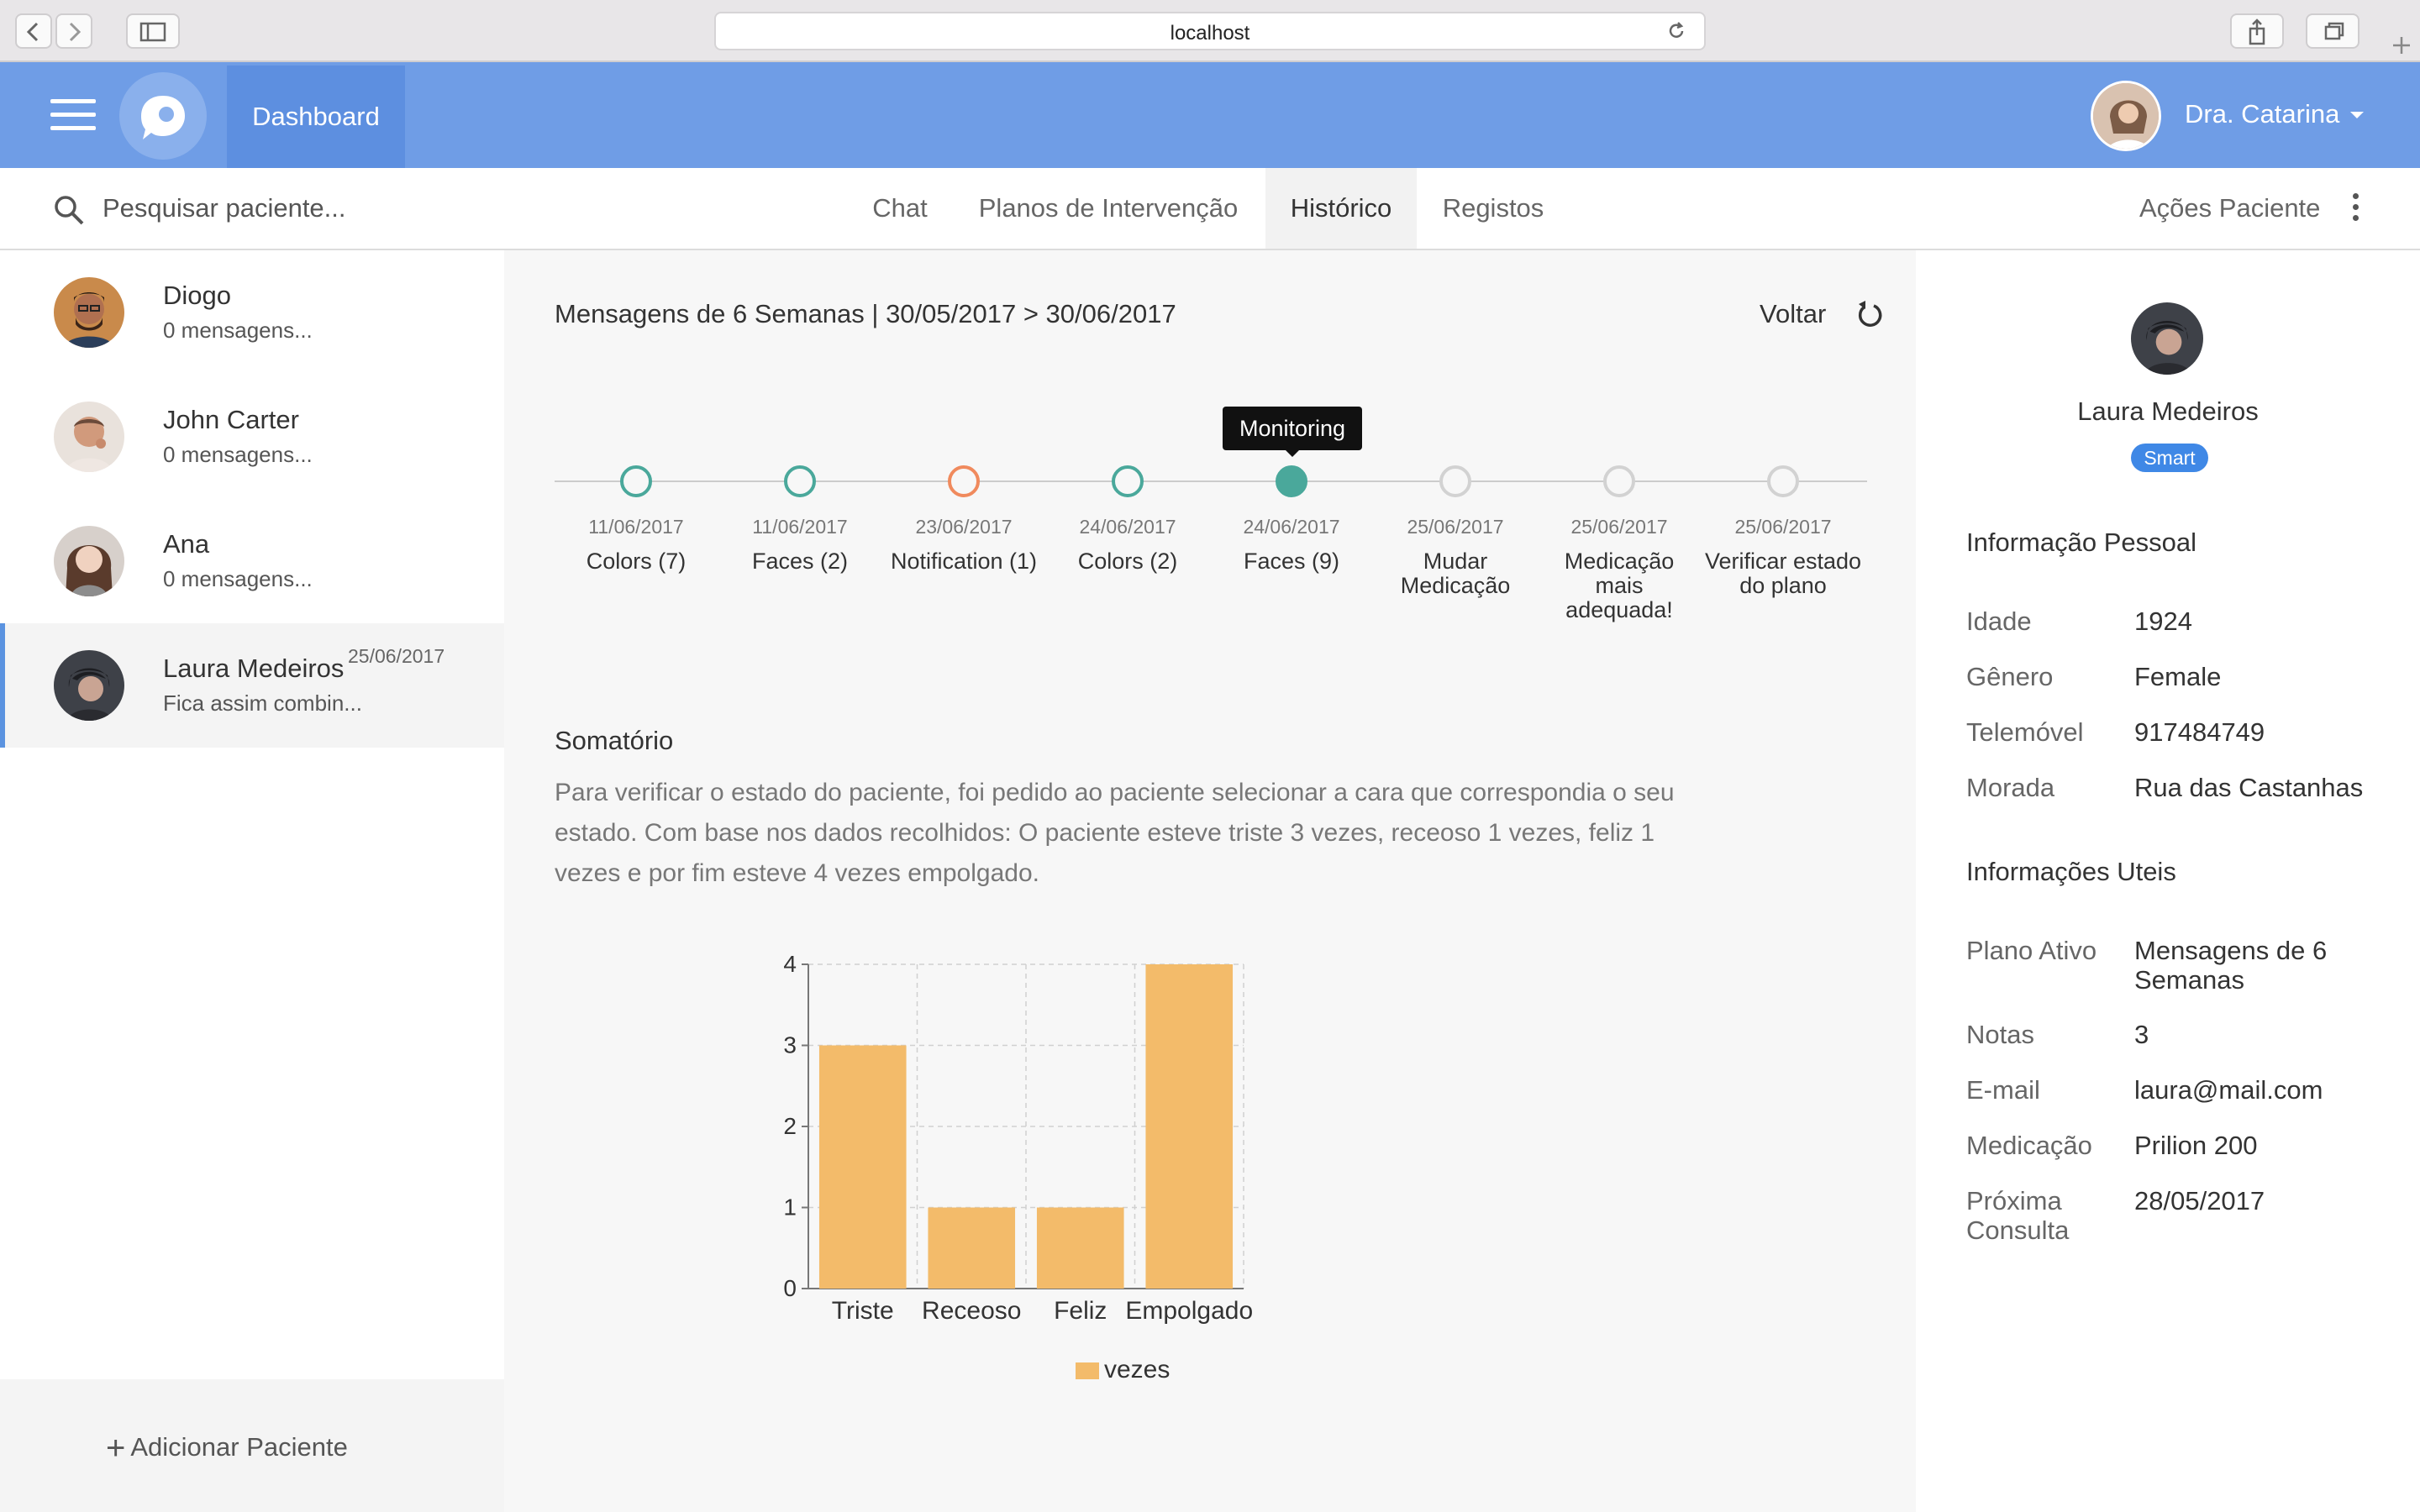  Describe the element at coordinates (2168, 411) in the screenshot. I see `profile-name: Laura Medeiros` at that location.